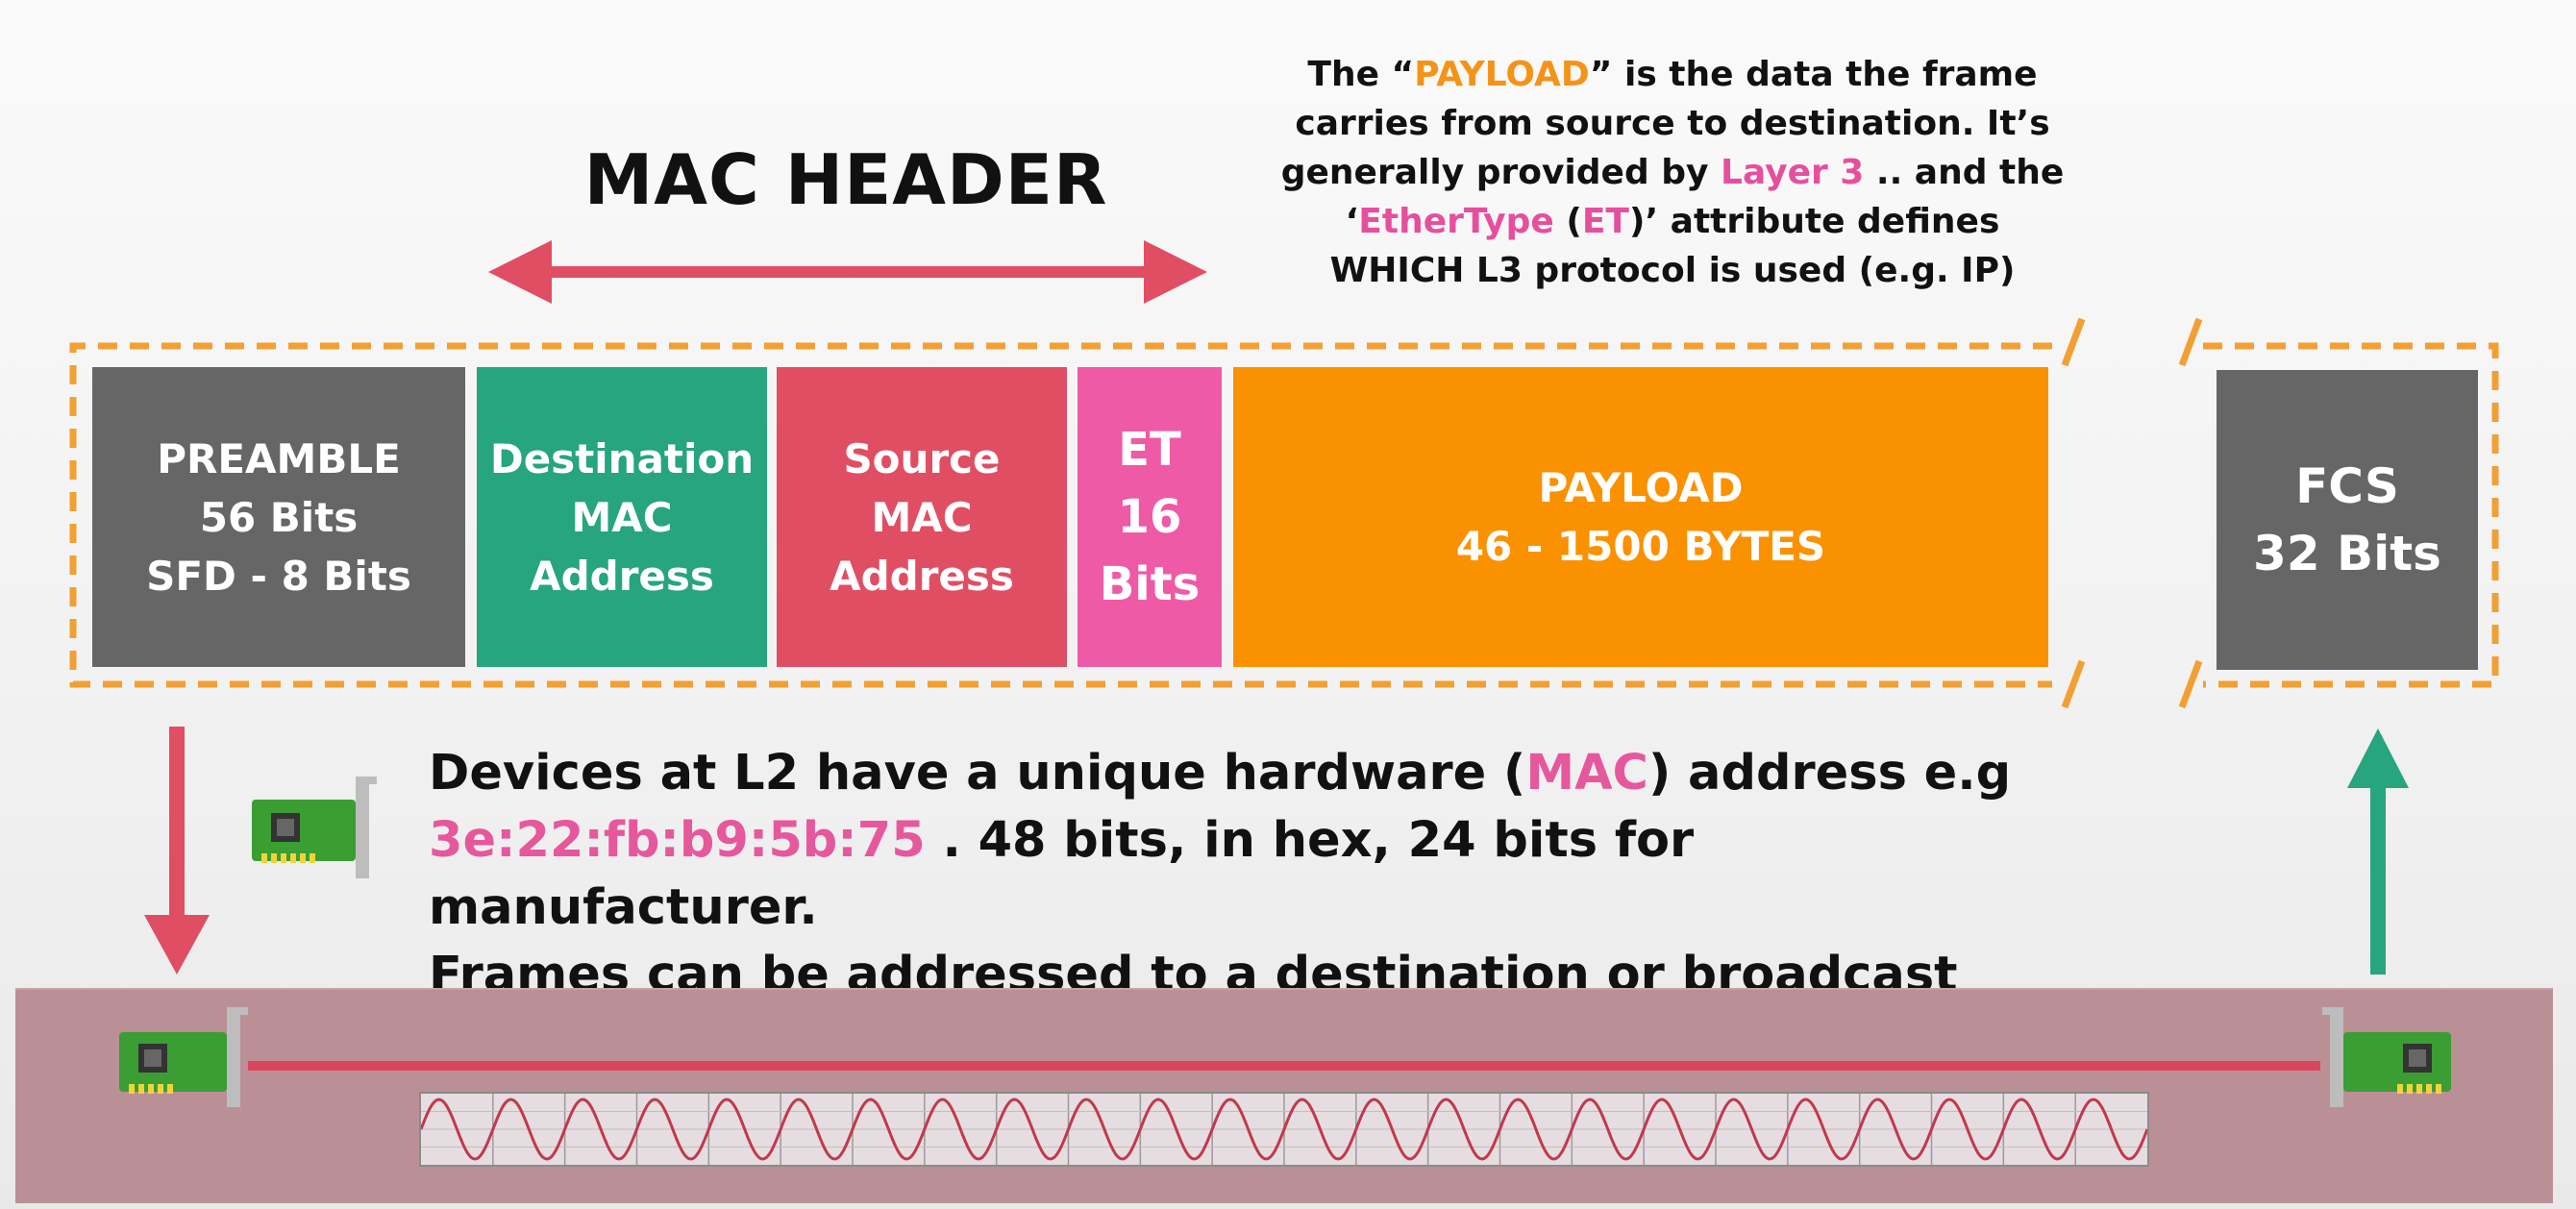 The image size is (2576, 1209). Describe the element at coordinates (1502, 74) in the screenshot. I see `payload-highlight: PAYLOAD` at that location.